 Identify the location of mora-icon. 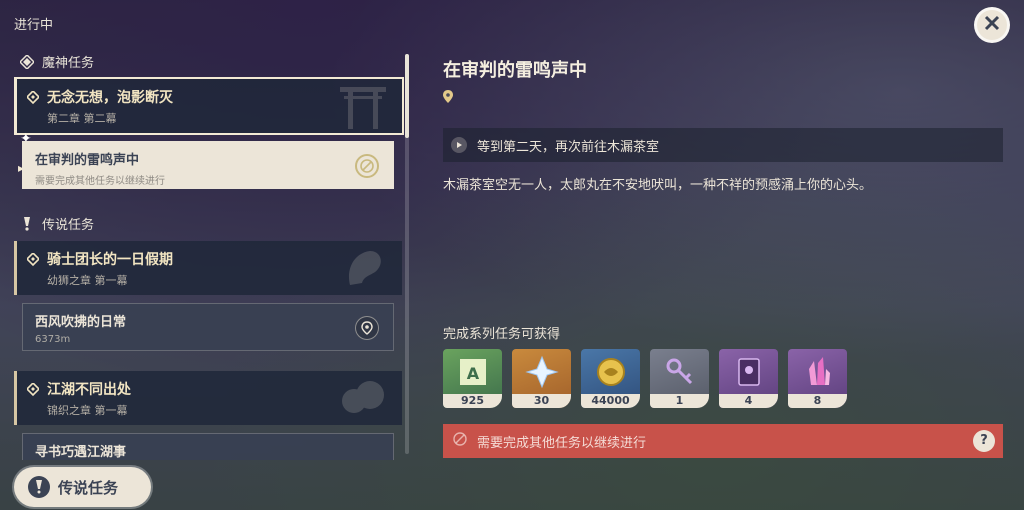
(610, 371).